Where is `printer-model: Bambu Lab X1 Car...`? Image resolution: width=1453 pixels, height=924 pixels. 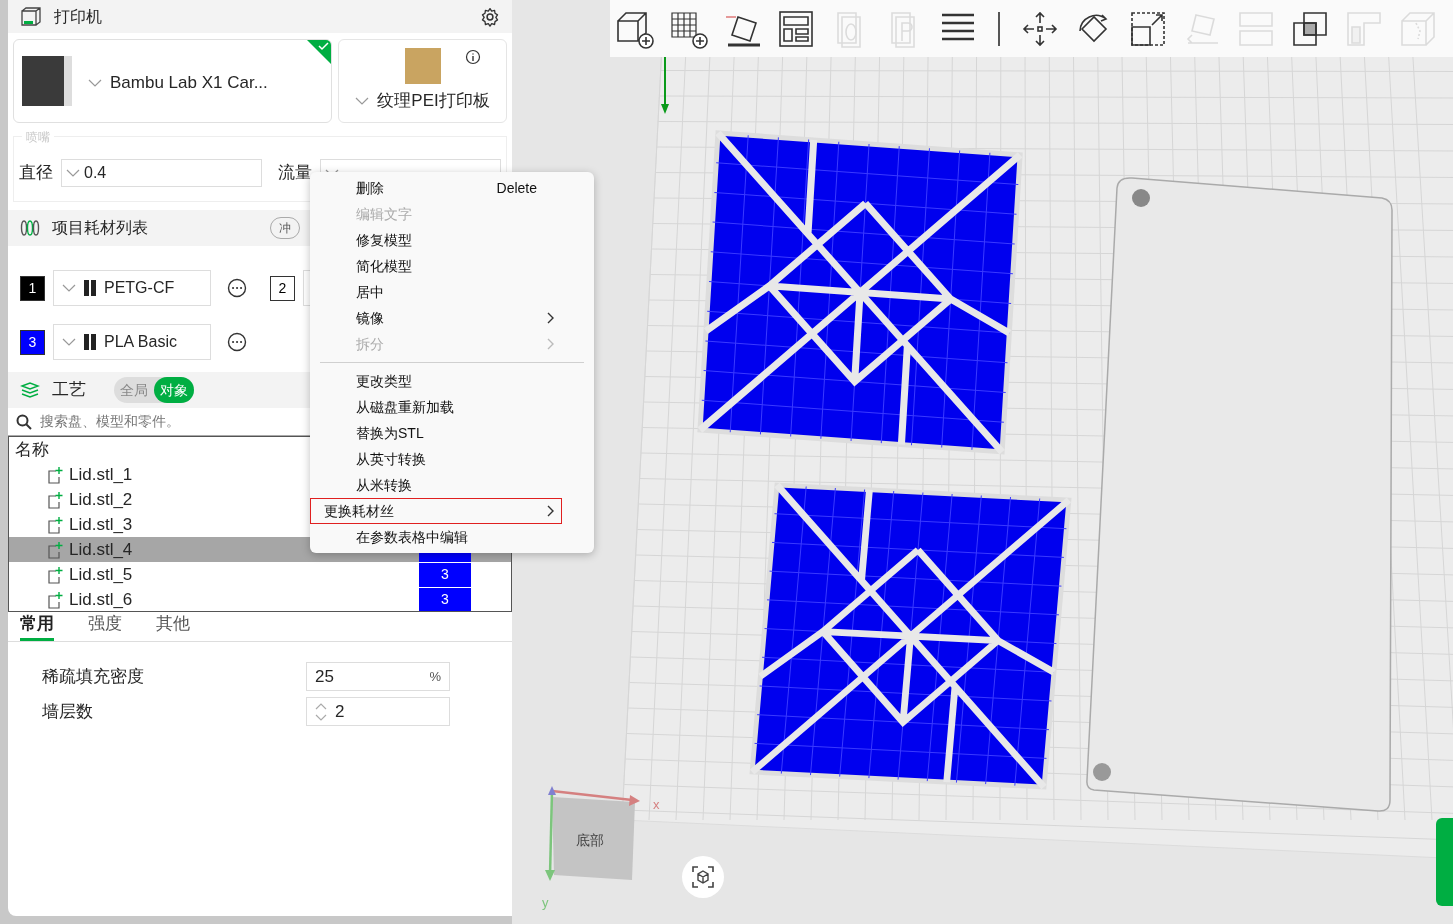
printer-model: Bambu Lab X1 Car... is located at coordinates (189, 83).